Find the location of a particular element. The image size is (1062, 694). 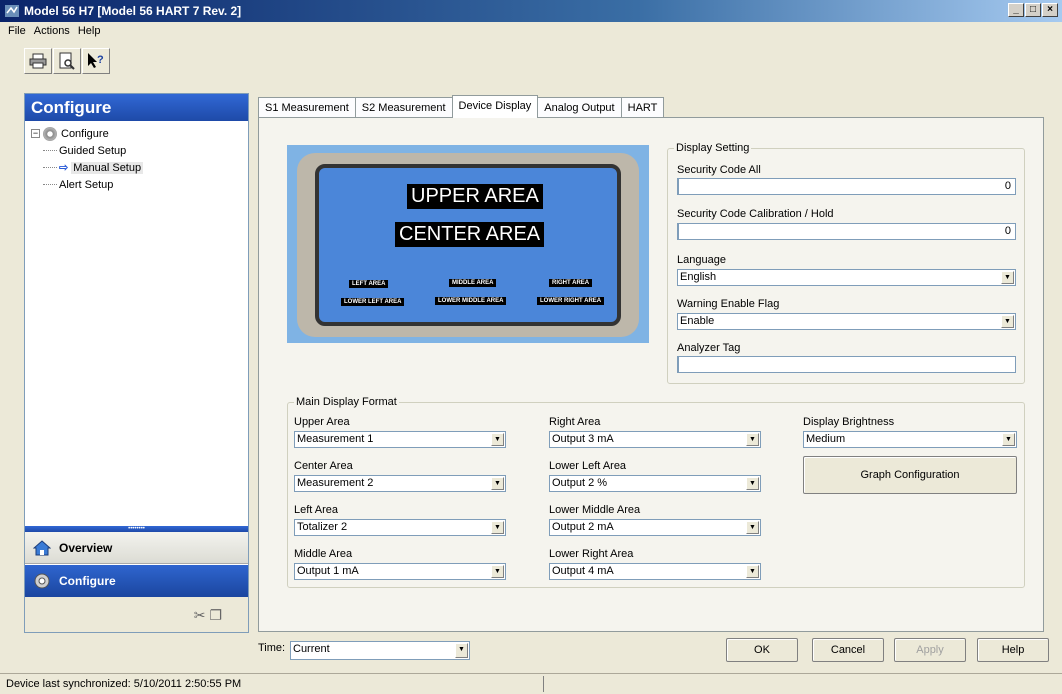

warning-enable-select: Enable ▼ is located at coordinates (846, 321).